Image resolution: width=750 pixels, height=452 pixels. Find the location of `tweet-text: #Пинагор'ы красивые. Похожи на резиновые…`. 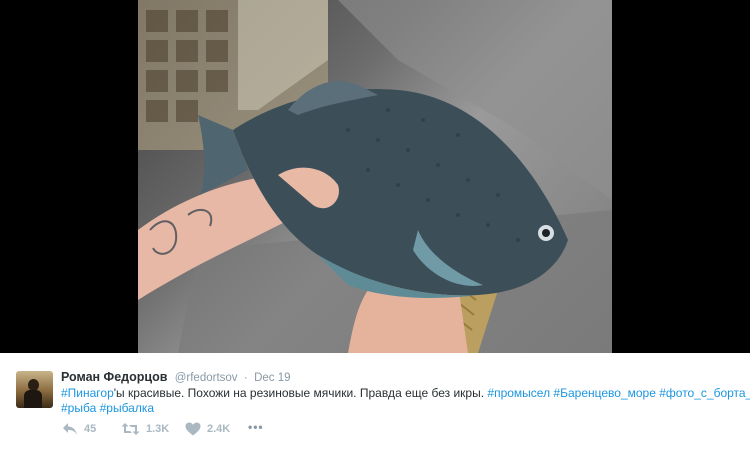

tweet-text: #Пинагор'ы красивые. Похожи на резиновые… is located at coordinates (405, 401).